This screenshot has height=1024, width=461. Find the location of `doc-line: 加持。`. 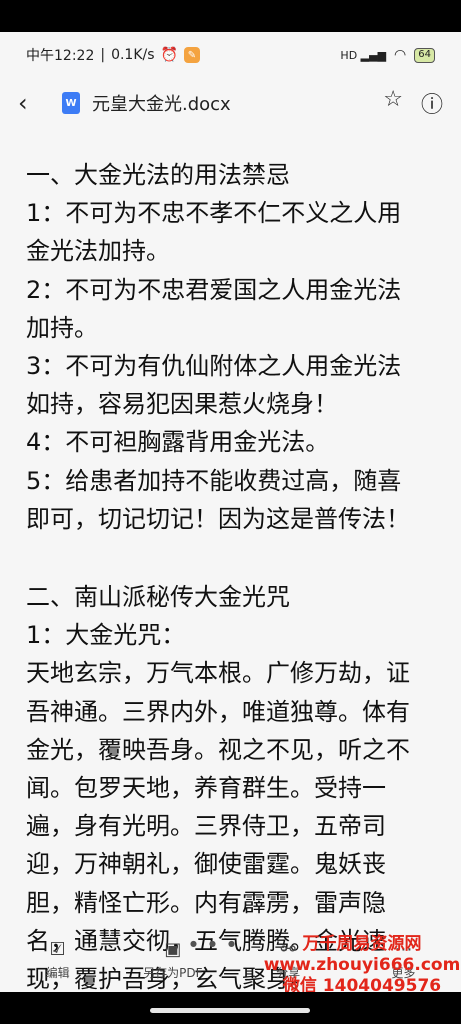

doc-line: 加持。 is located at coordinates (62, 327).